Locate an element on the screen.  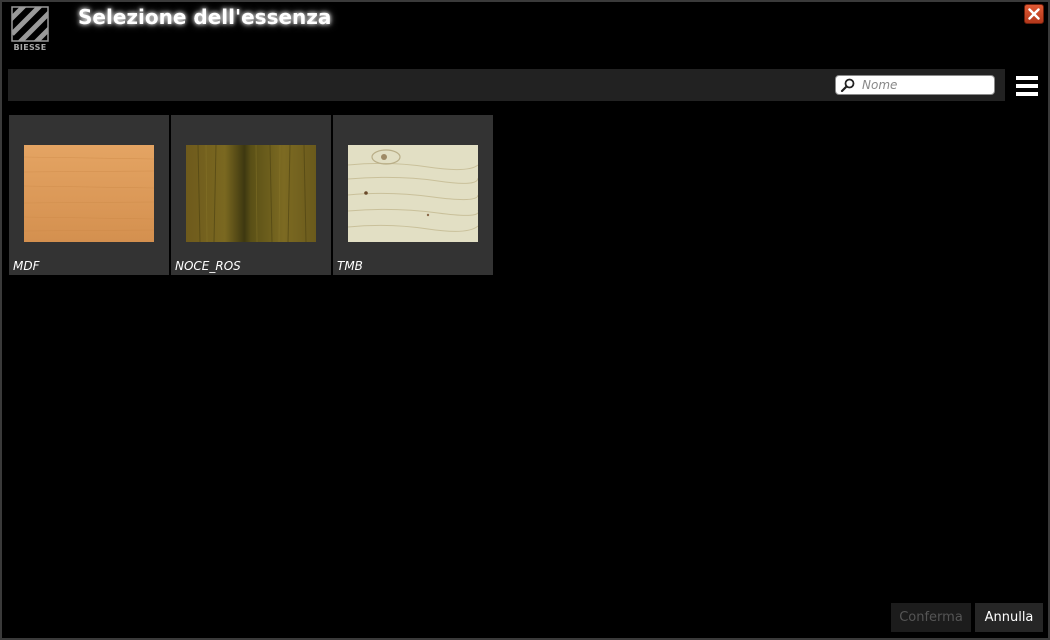
window-title: Selezione dell'essenza is located at coordinates (205, 17).